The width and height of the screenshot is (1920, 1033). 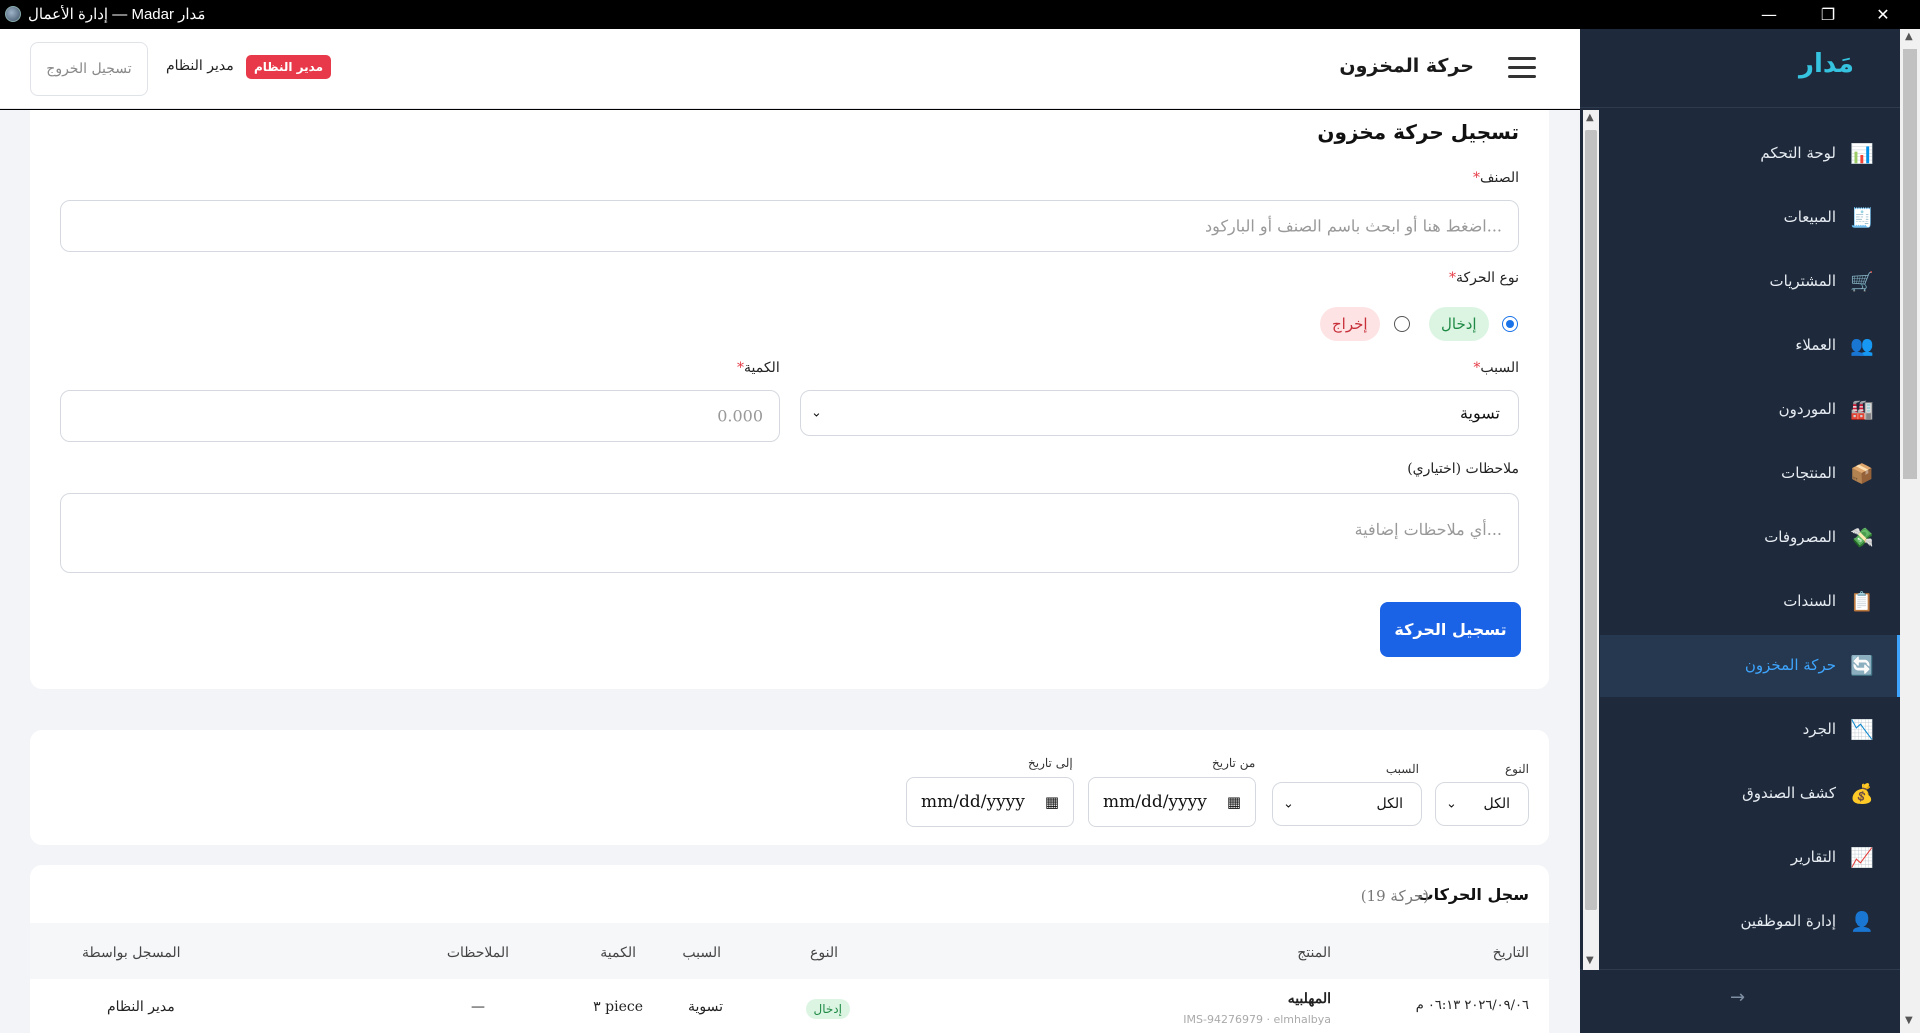 I want to click on sidebar-collapse-icon: →, so click(x=1737, y=997).